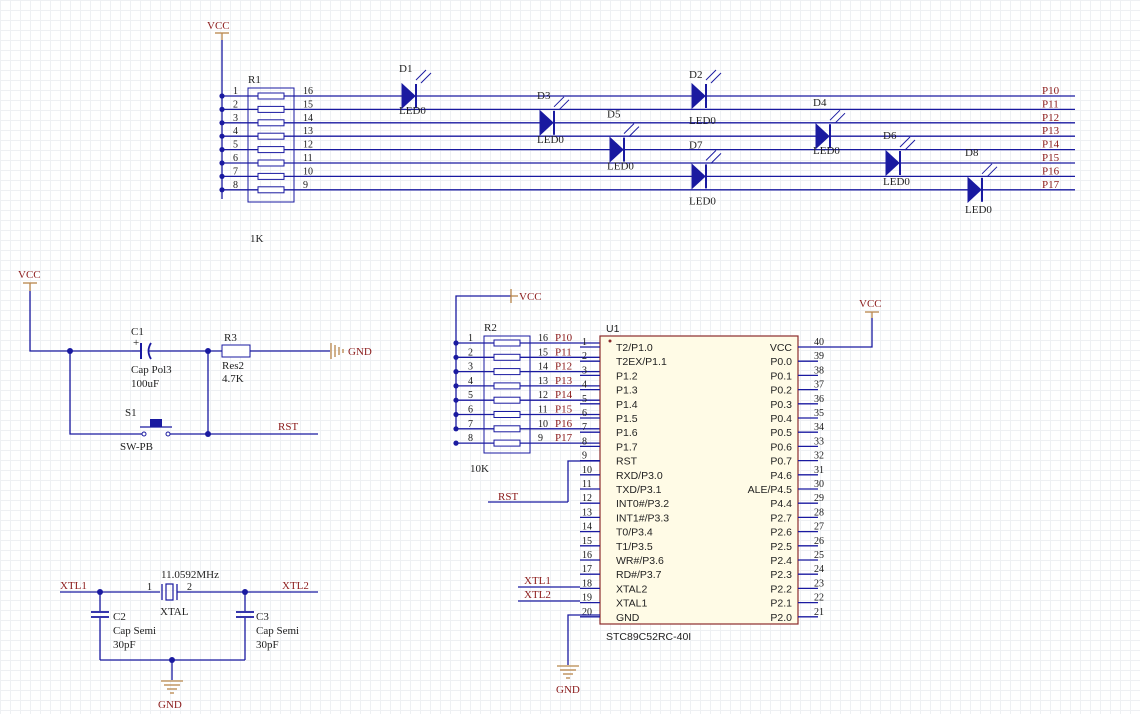  Describe the element at coordinates (543, 395) in the screenshot. I see `r2-pin-right: 12` at that location.